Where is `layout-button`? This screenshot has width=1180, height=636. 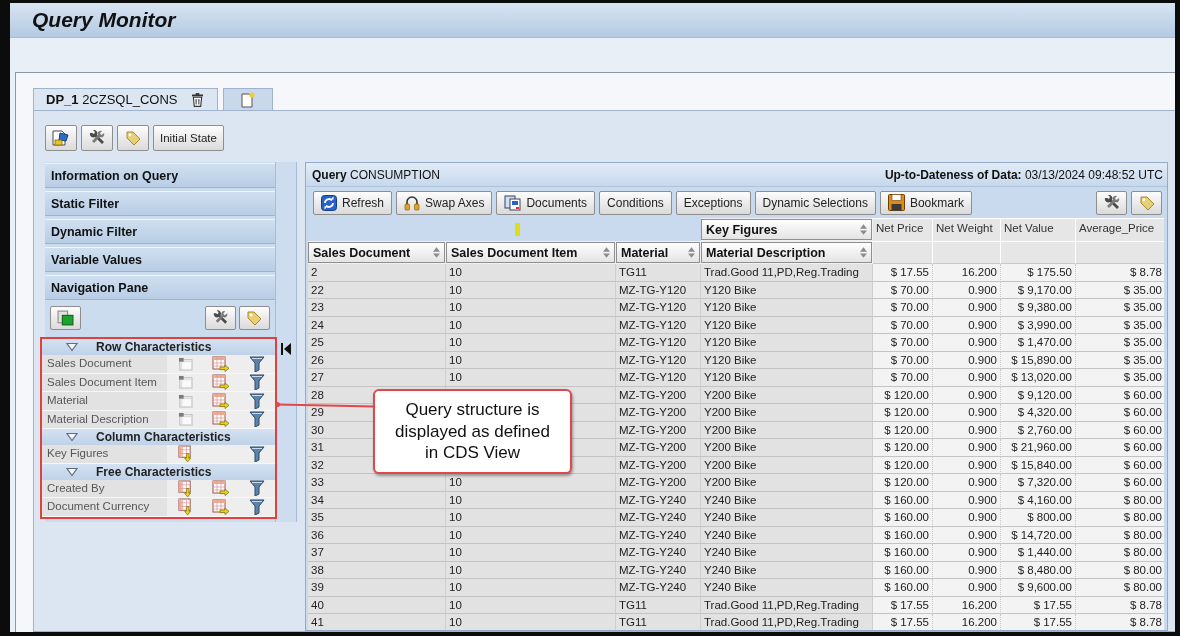 layout-button is located at coordinates (65, 318).